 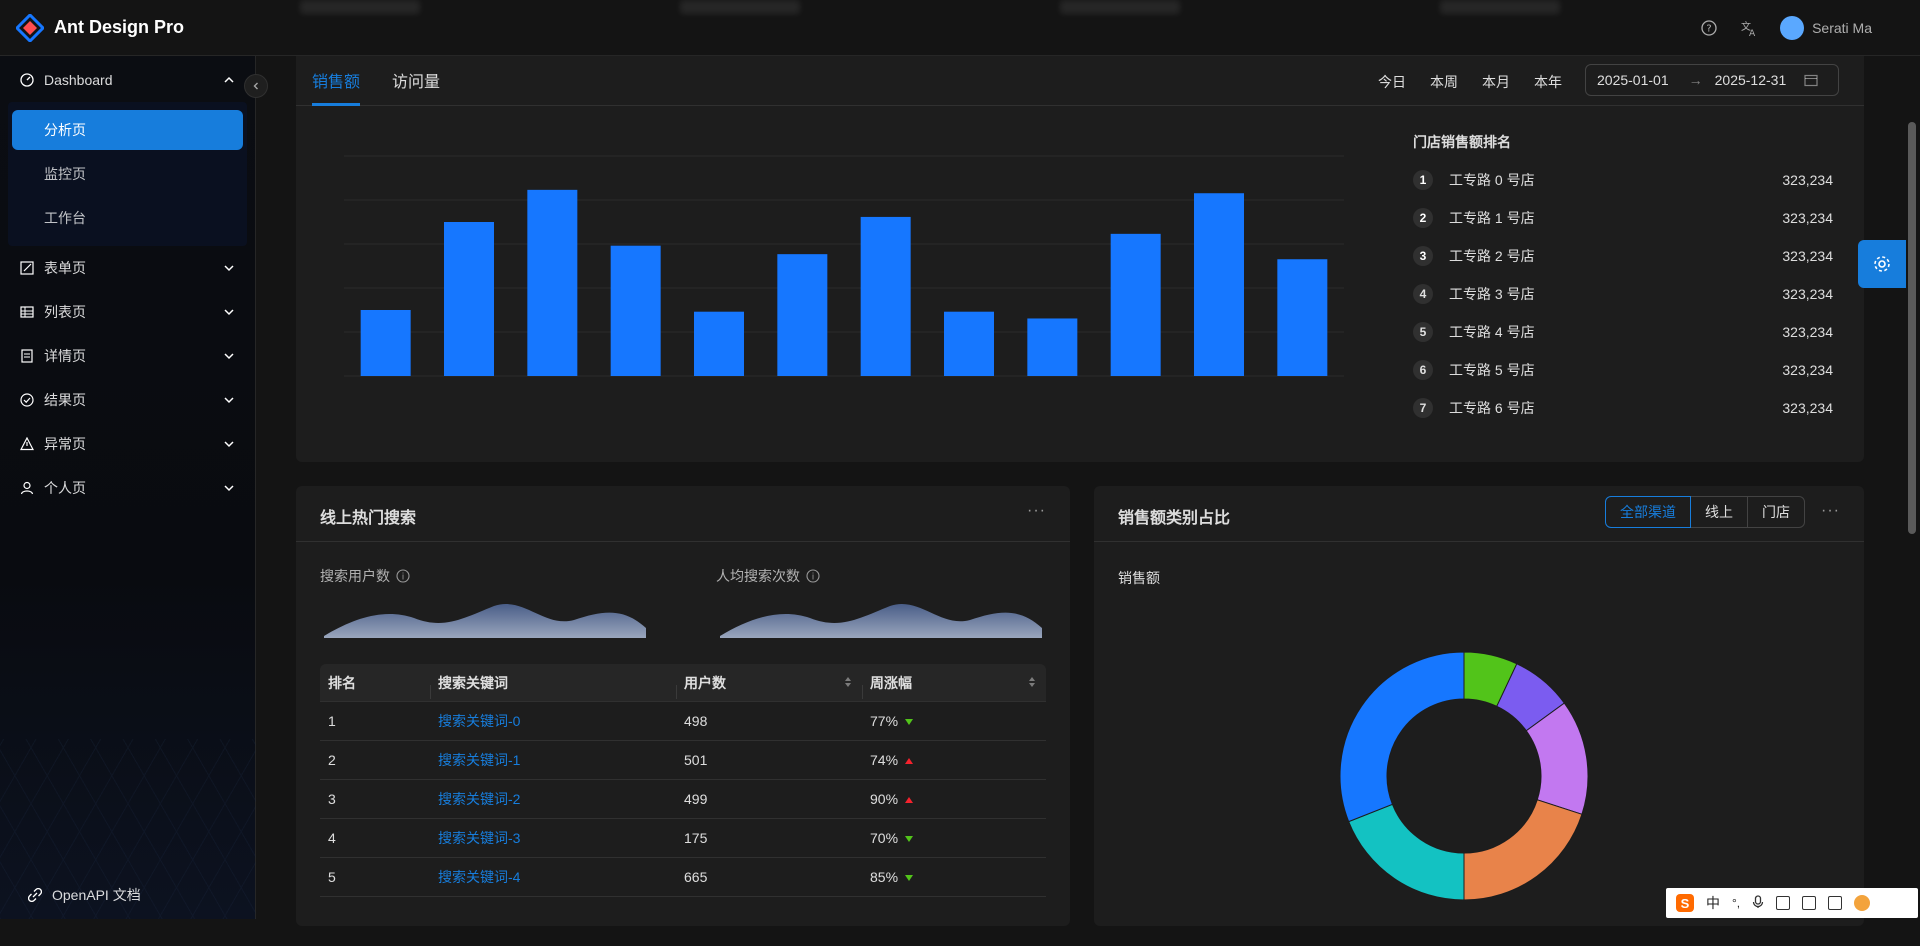 I want to click on cell-users: 665, so click(x=696, y=877).